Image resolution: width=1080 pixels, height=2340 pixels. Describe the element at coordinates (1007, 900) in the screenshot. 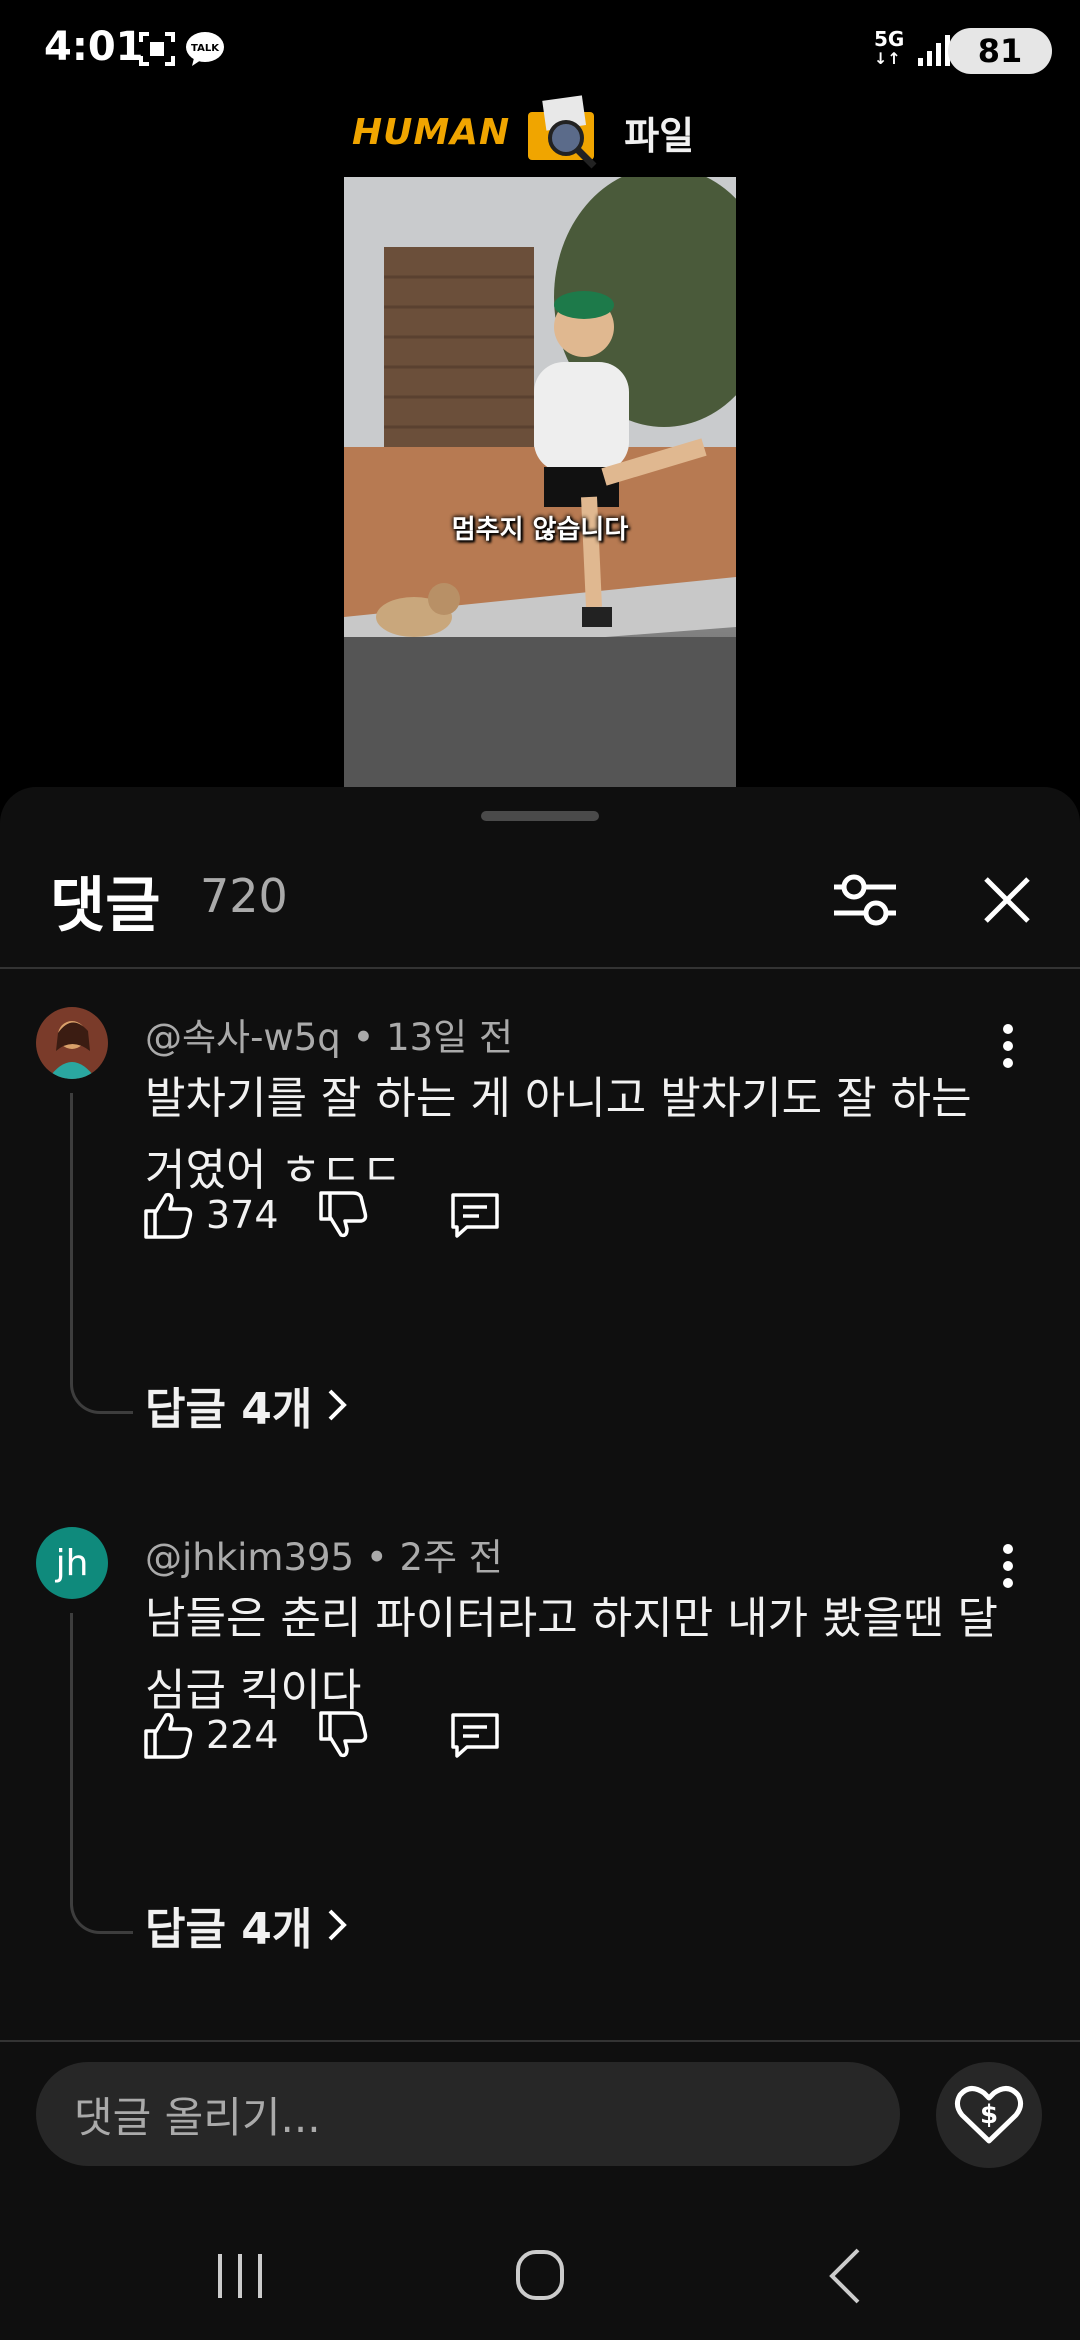

I see `close-icon` at that location.